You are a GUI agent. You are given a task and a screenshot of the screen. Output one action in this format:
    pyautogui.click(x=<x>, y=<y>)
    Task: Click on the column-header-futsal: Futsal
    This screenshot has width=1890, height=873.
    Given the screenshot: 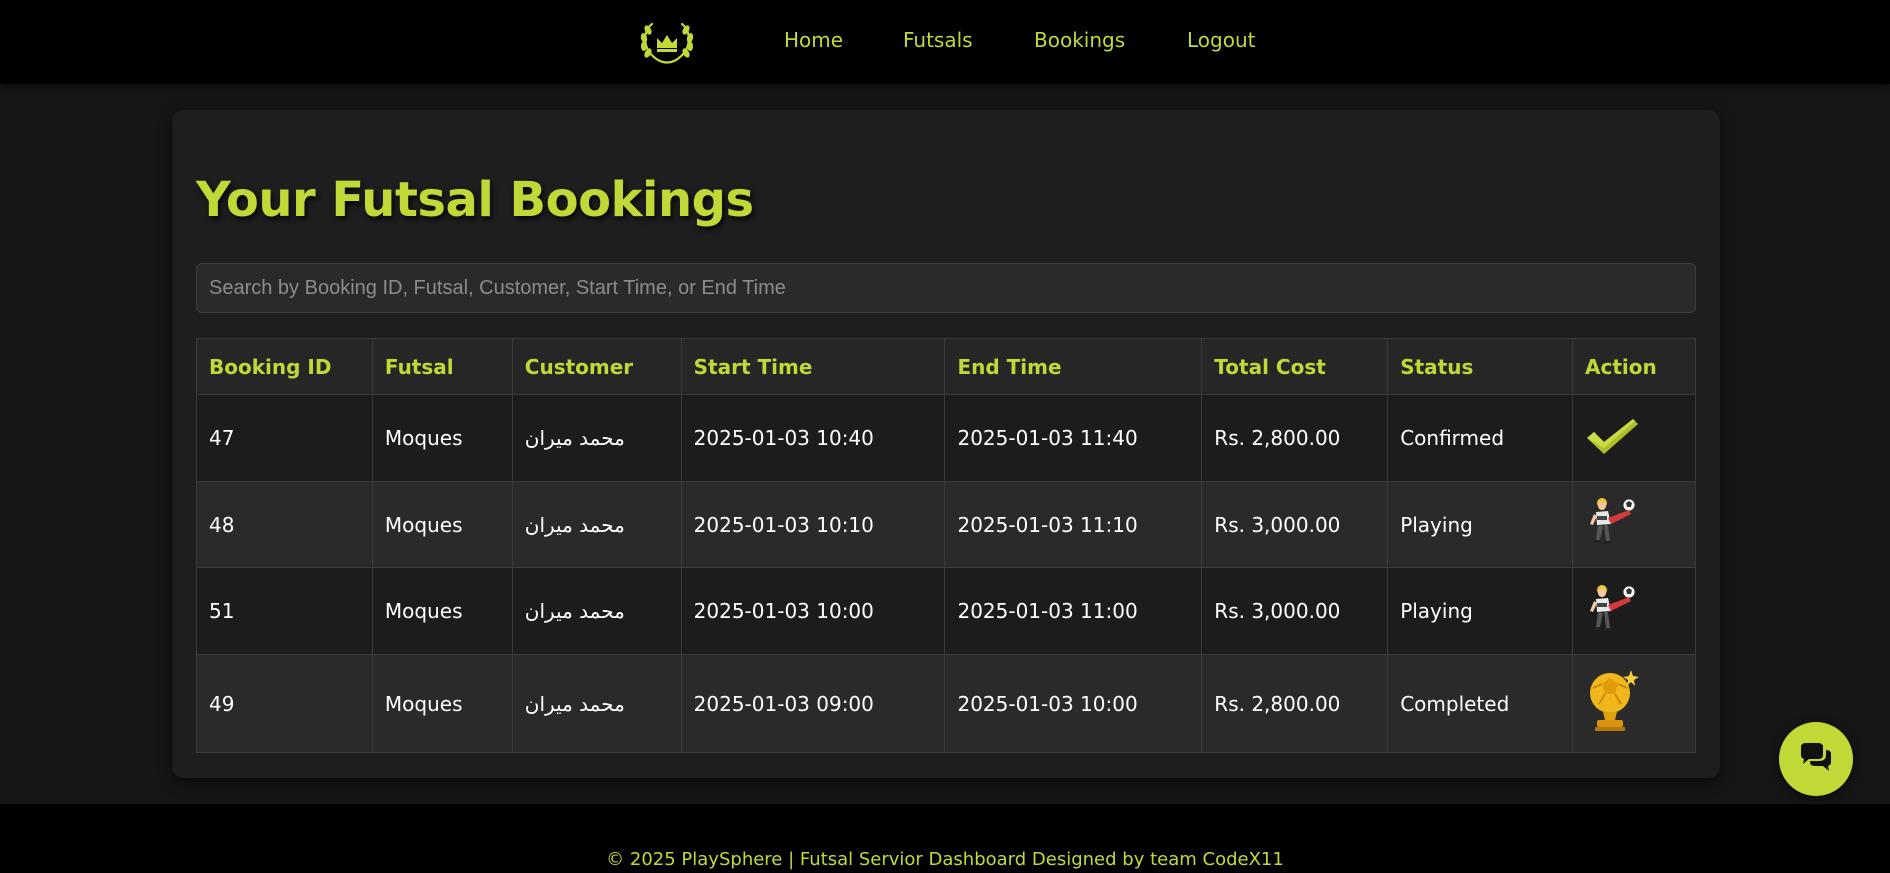 What is the action you would take?
    pyautogui.click(x=442, y=366)
    